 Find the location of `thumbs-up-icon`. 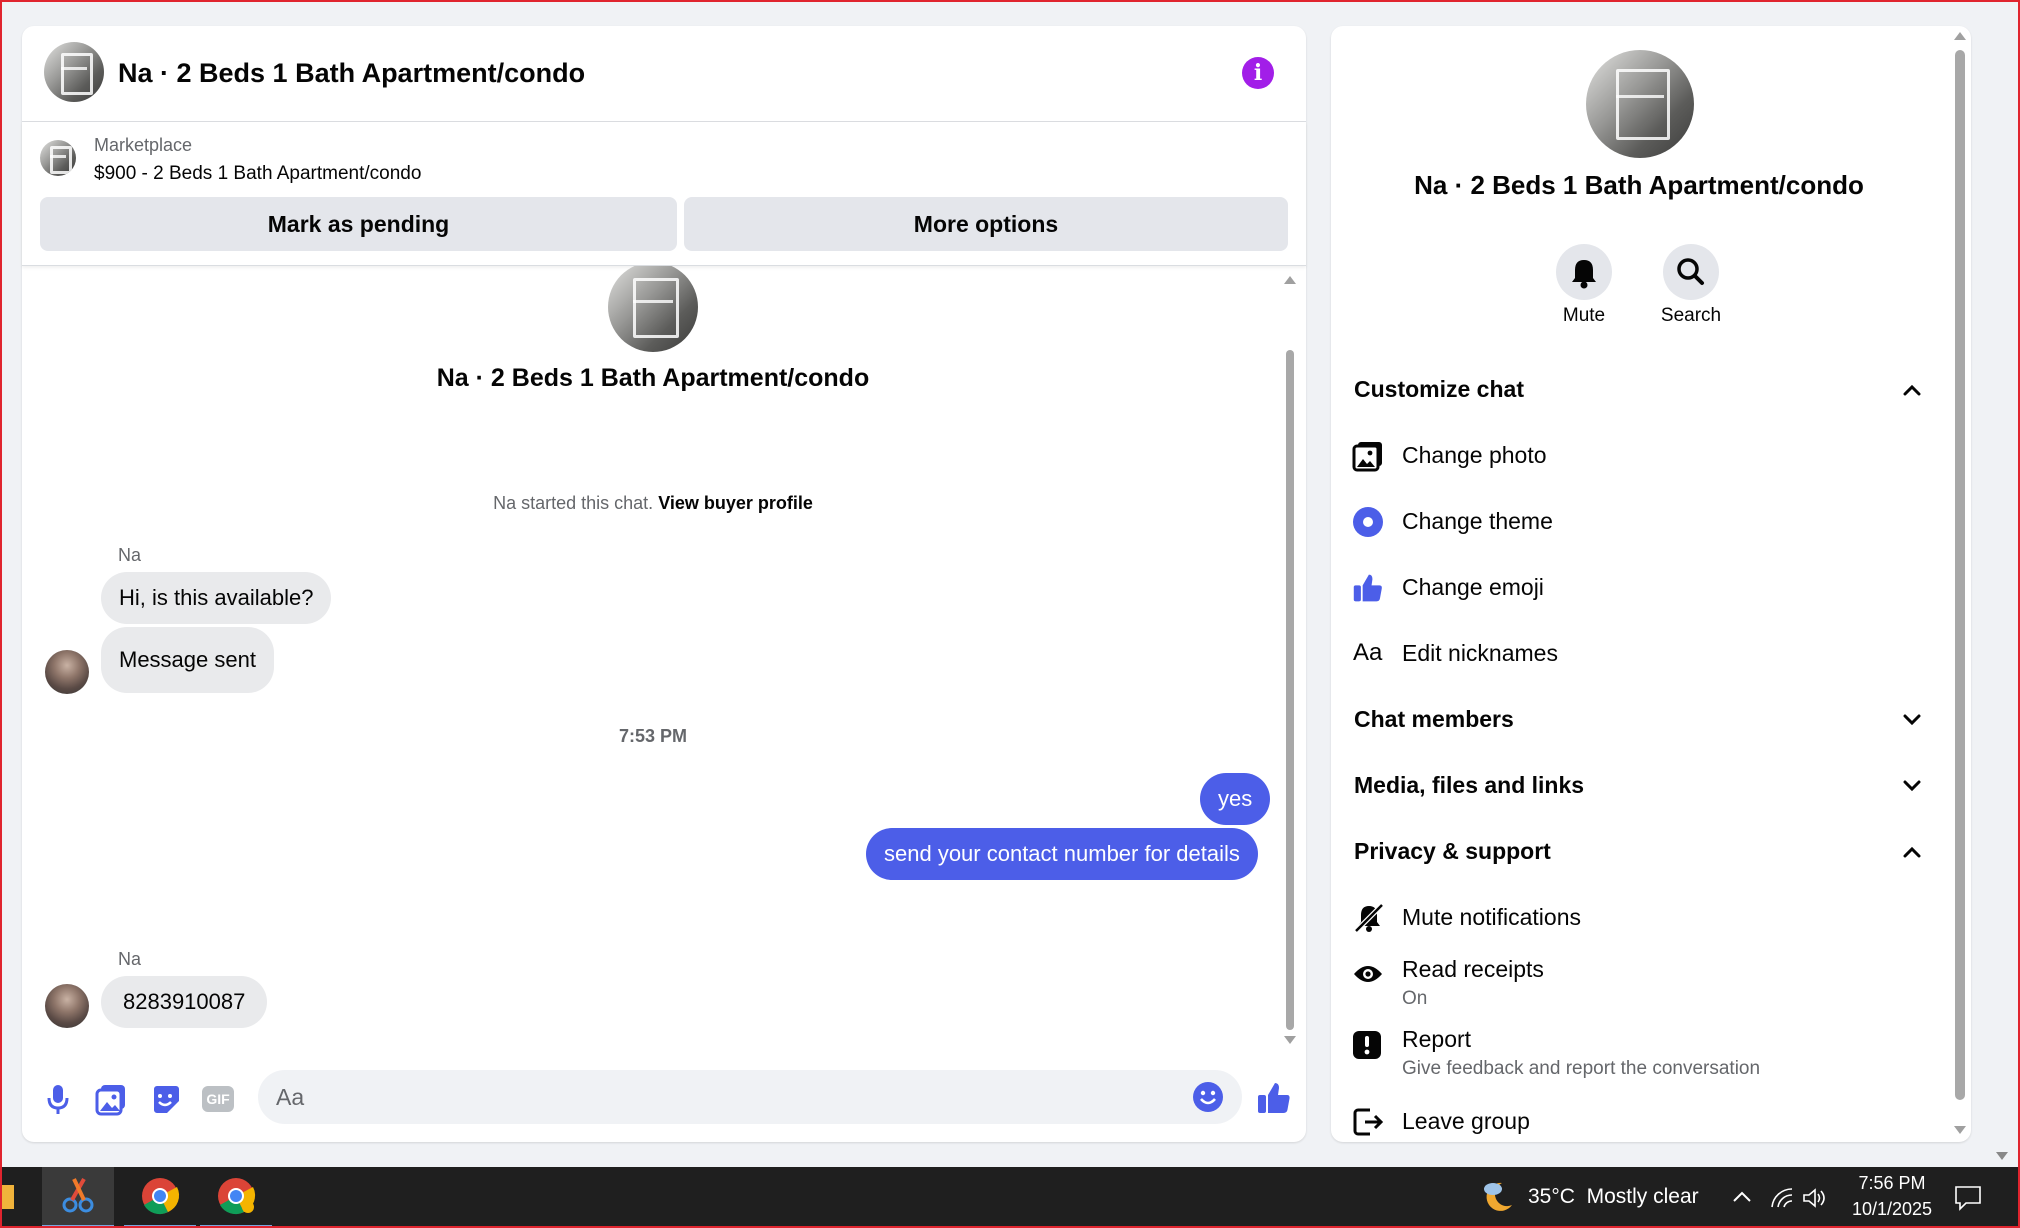

thumbs-up-icon is located at coordinates (1367, 588).